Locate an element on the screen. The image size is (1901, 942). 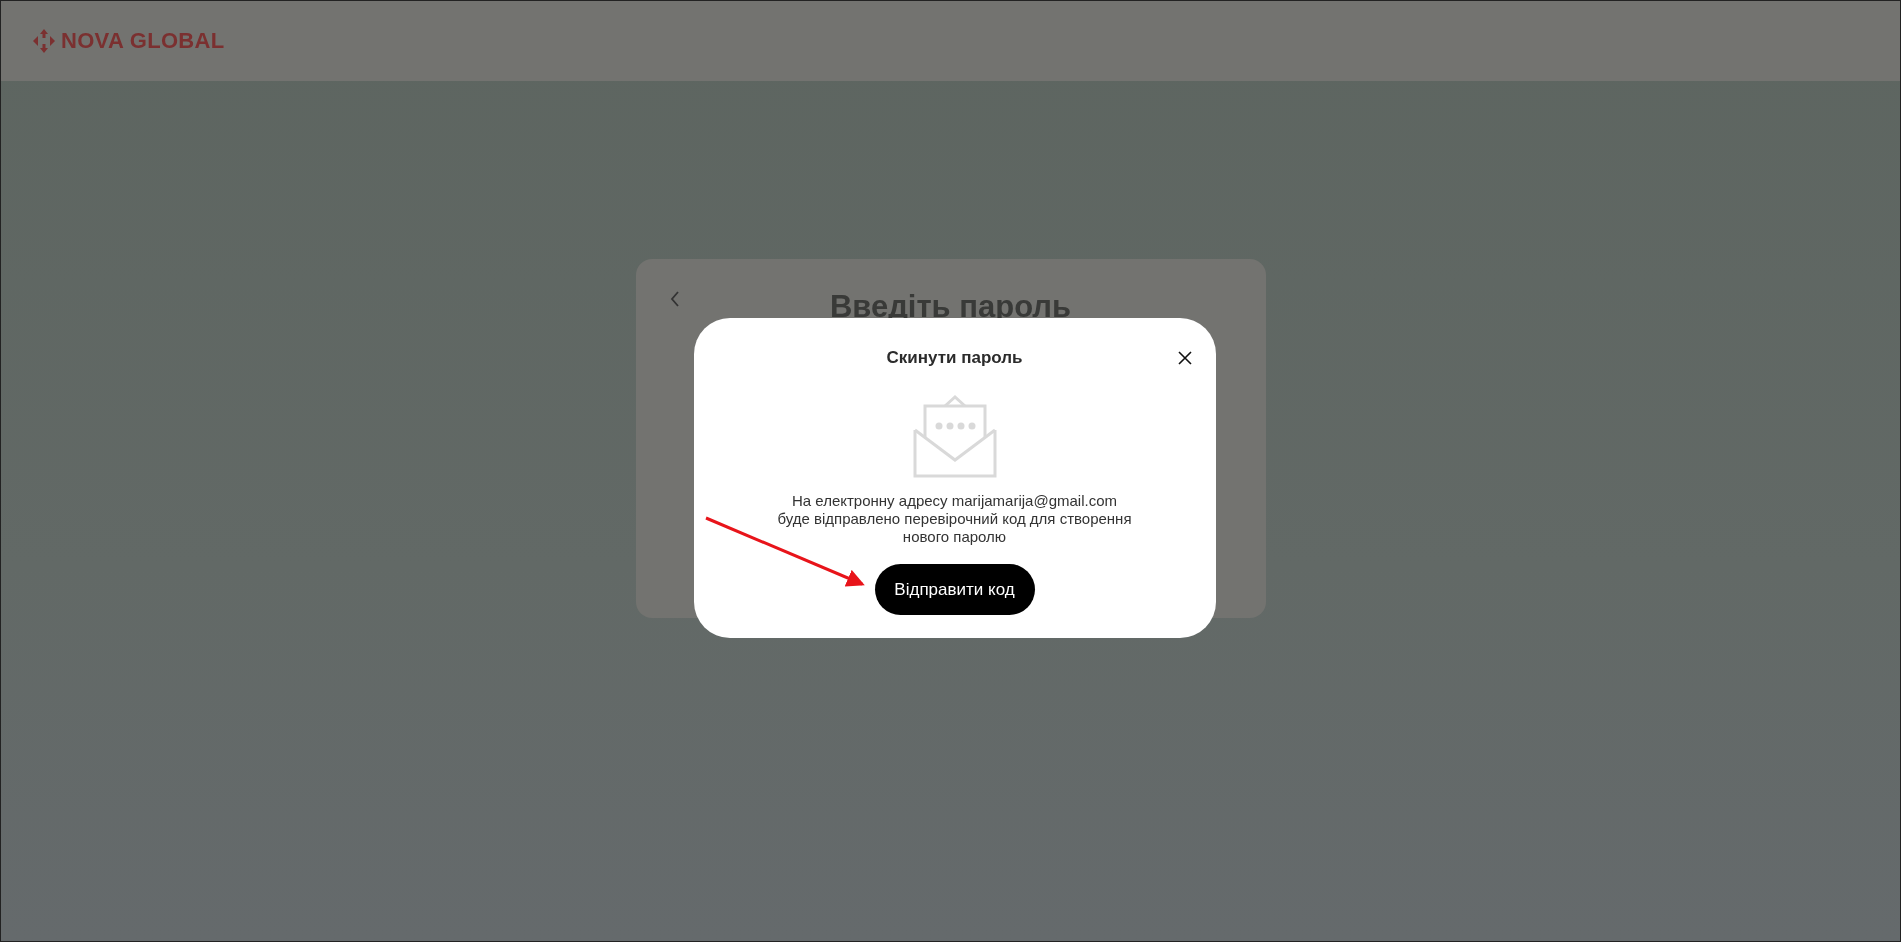
close-button is located at coordinates (1184, 358).